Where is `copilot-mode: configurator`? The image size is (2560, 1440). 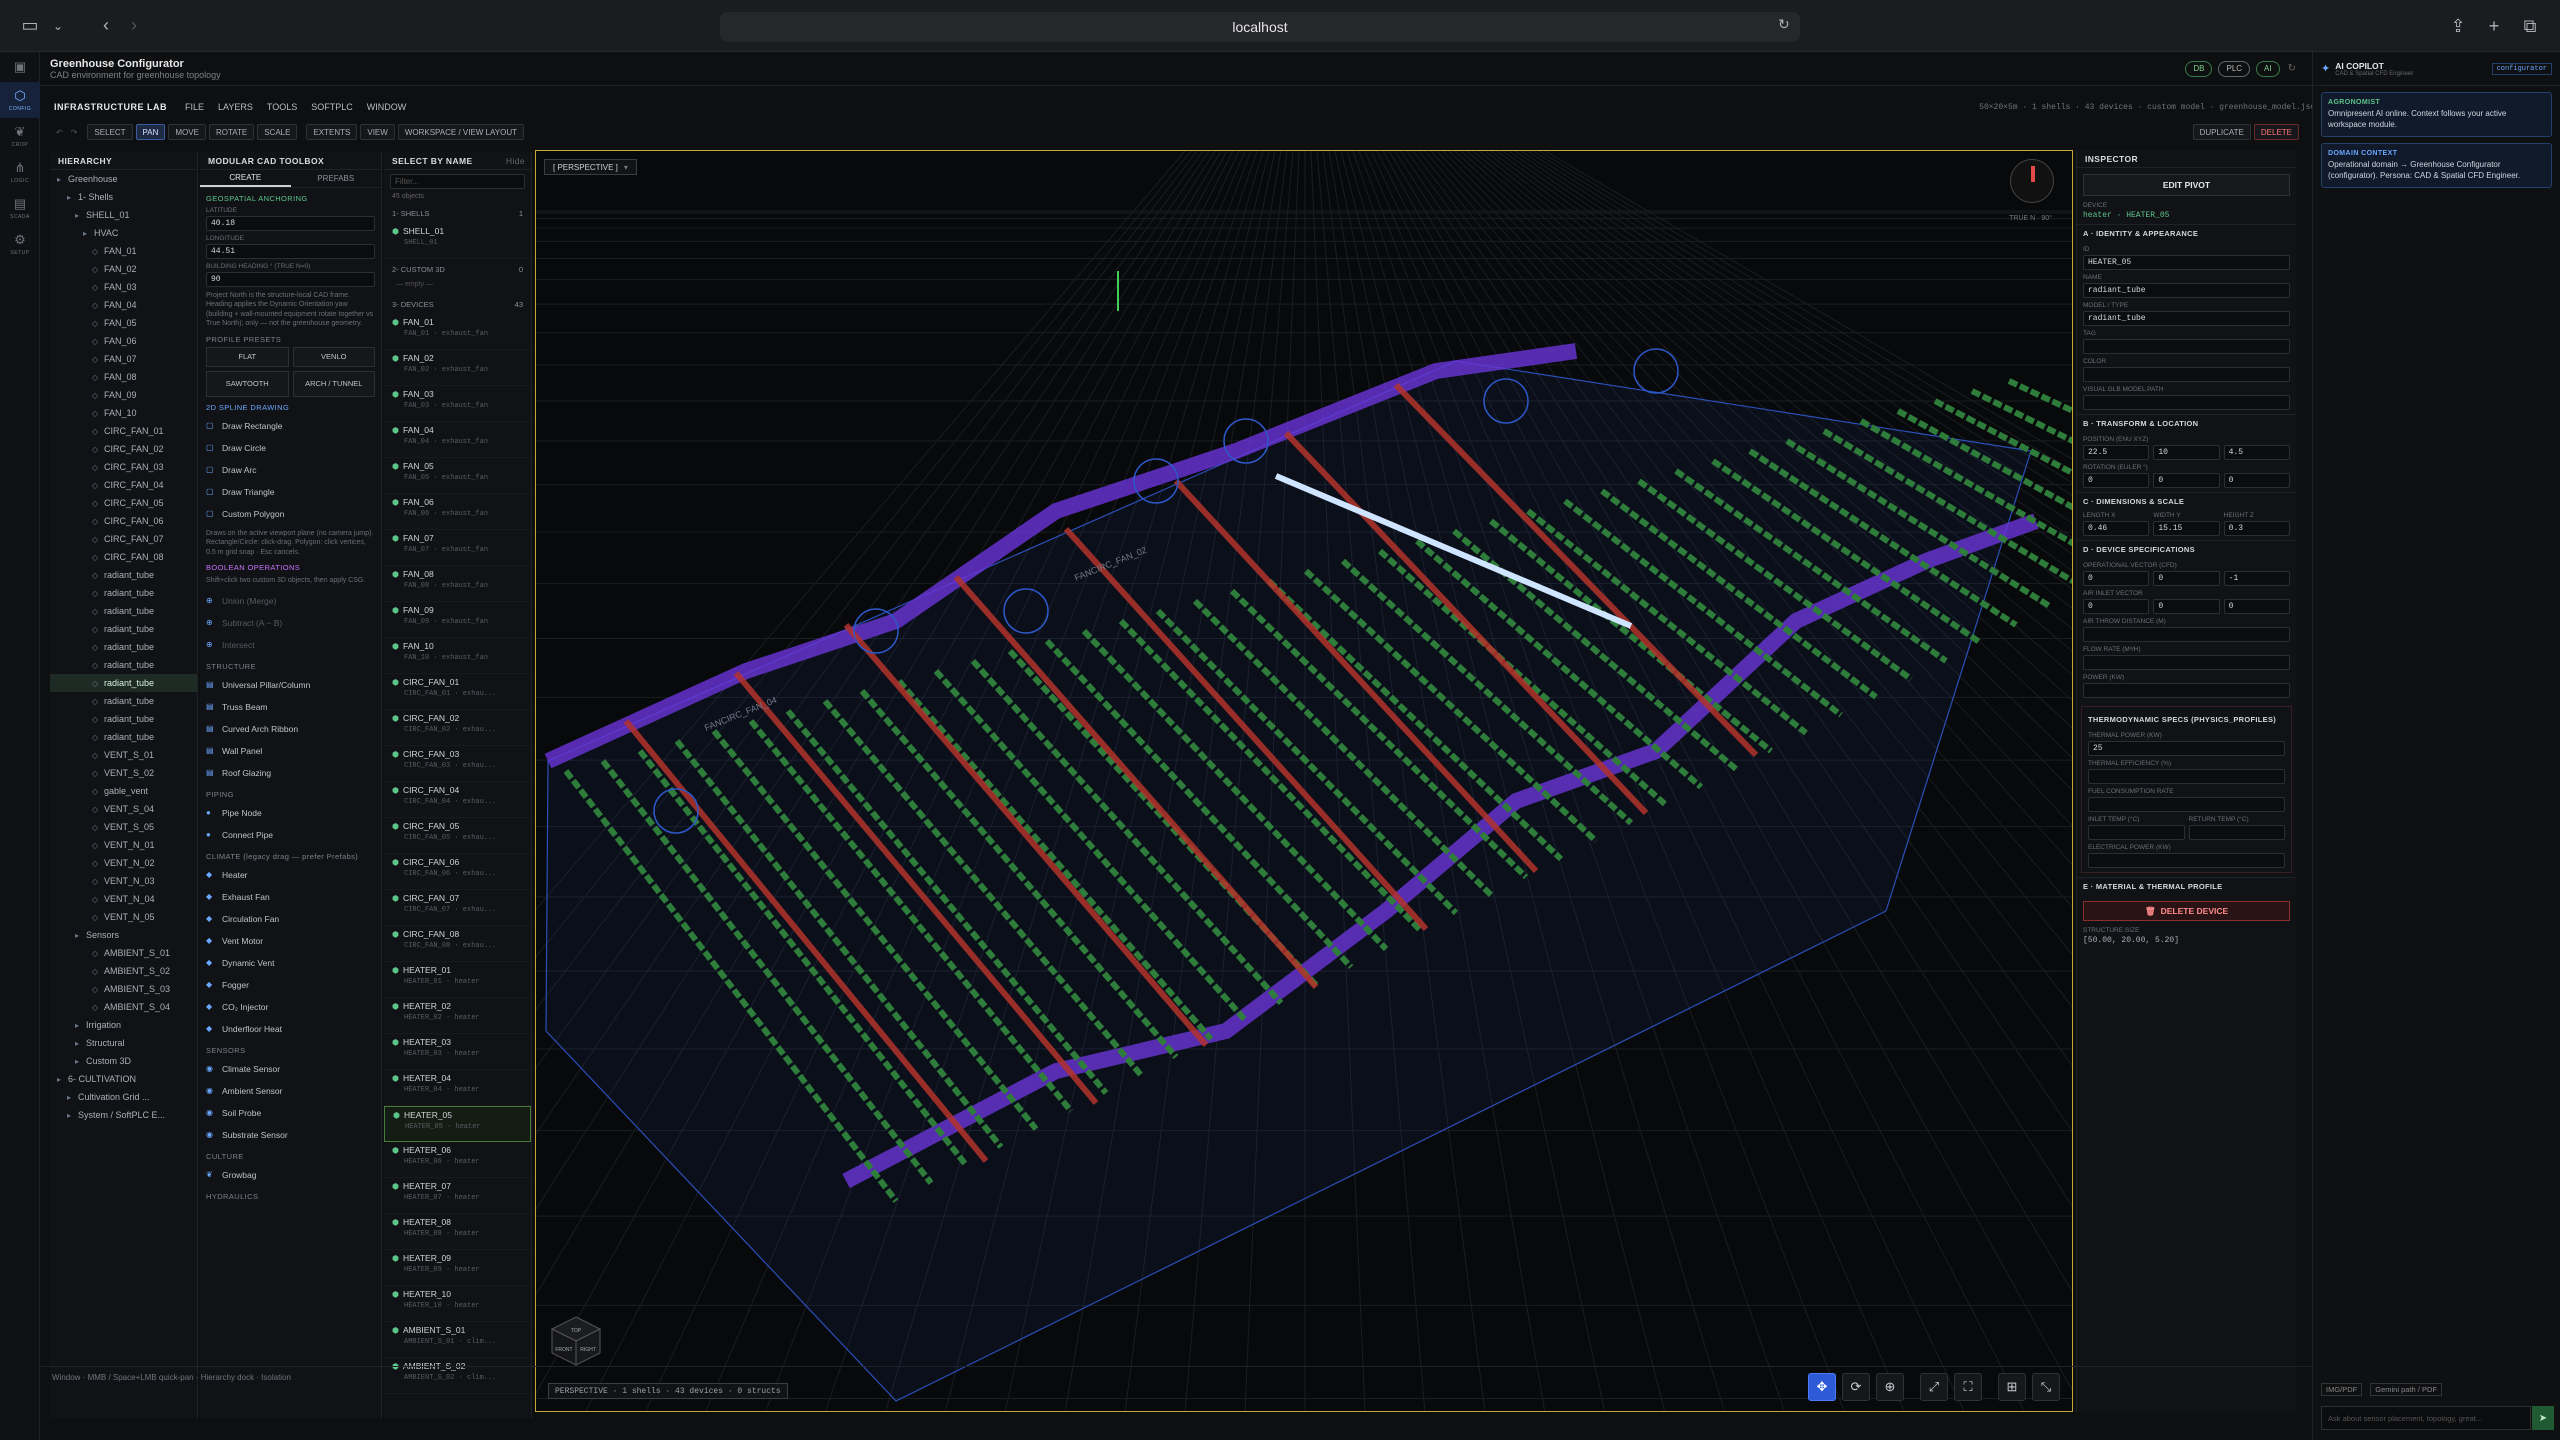 copilot-mode: configurator is located at coordinates (2521, 68).